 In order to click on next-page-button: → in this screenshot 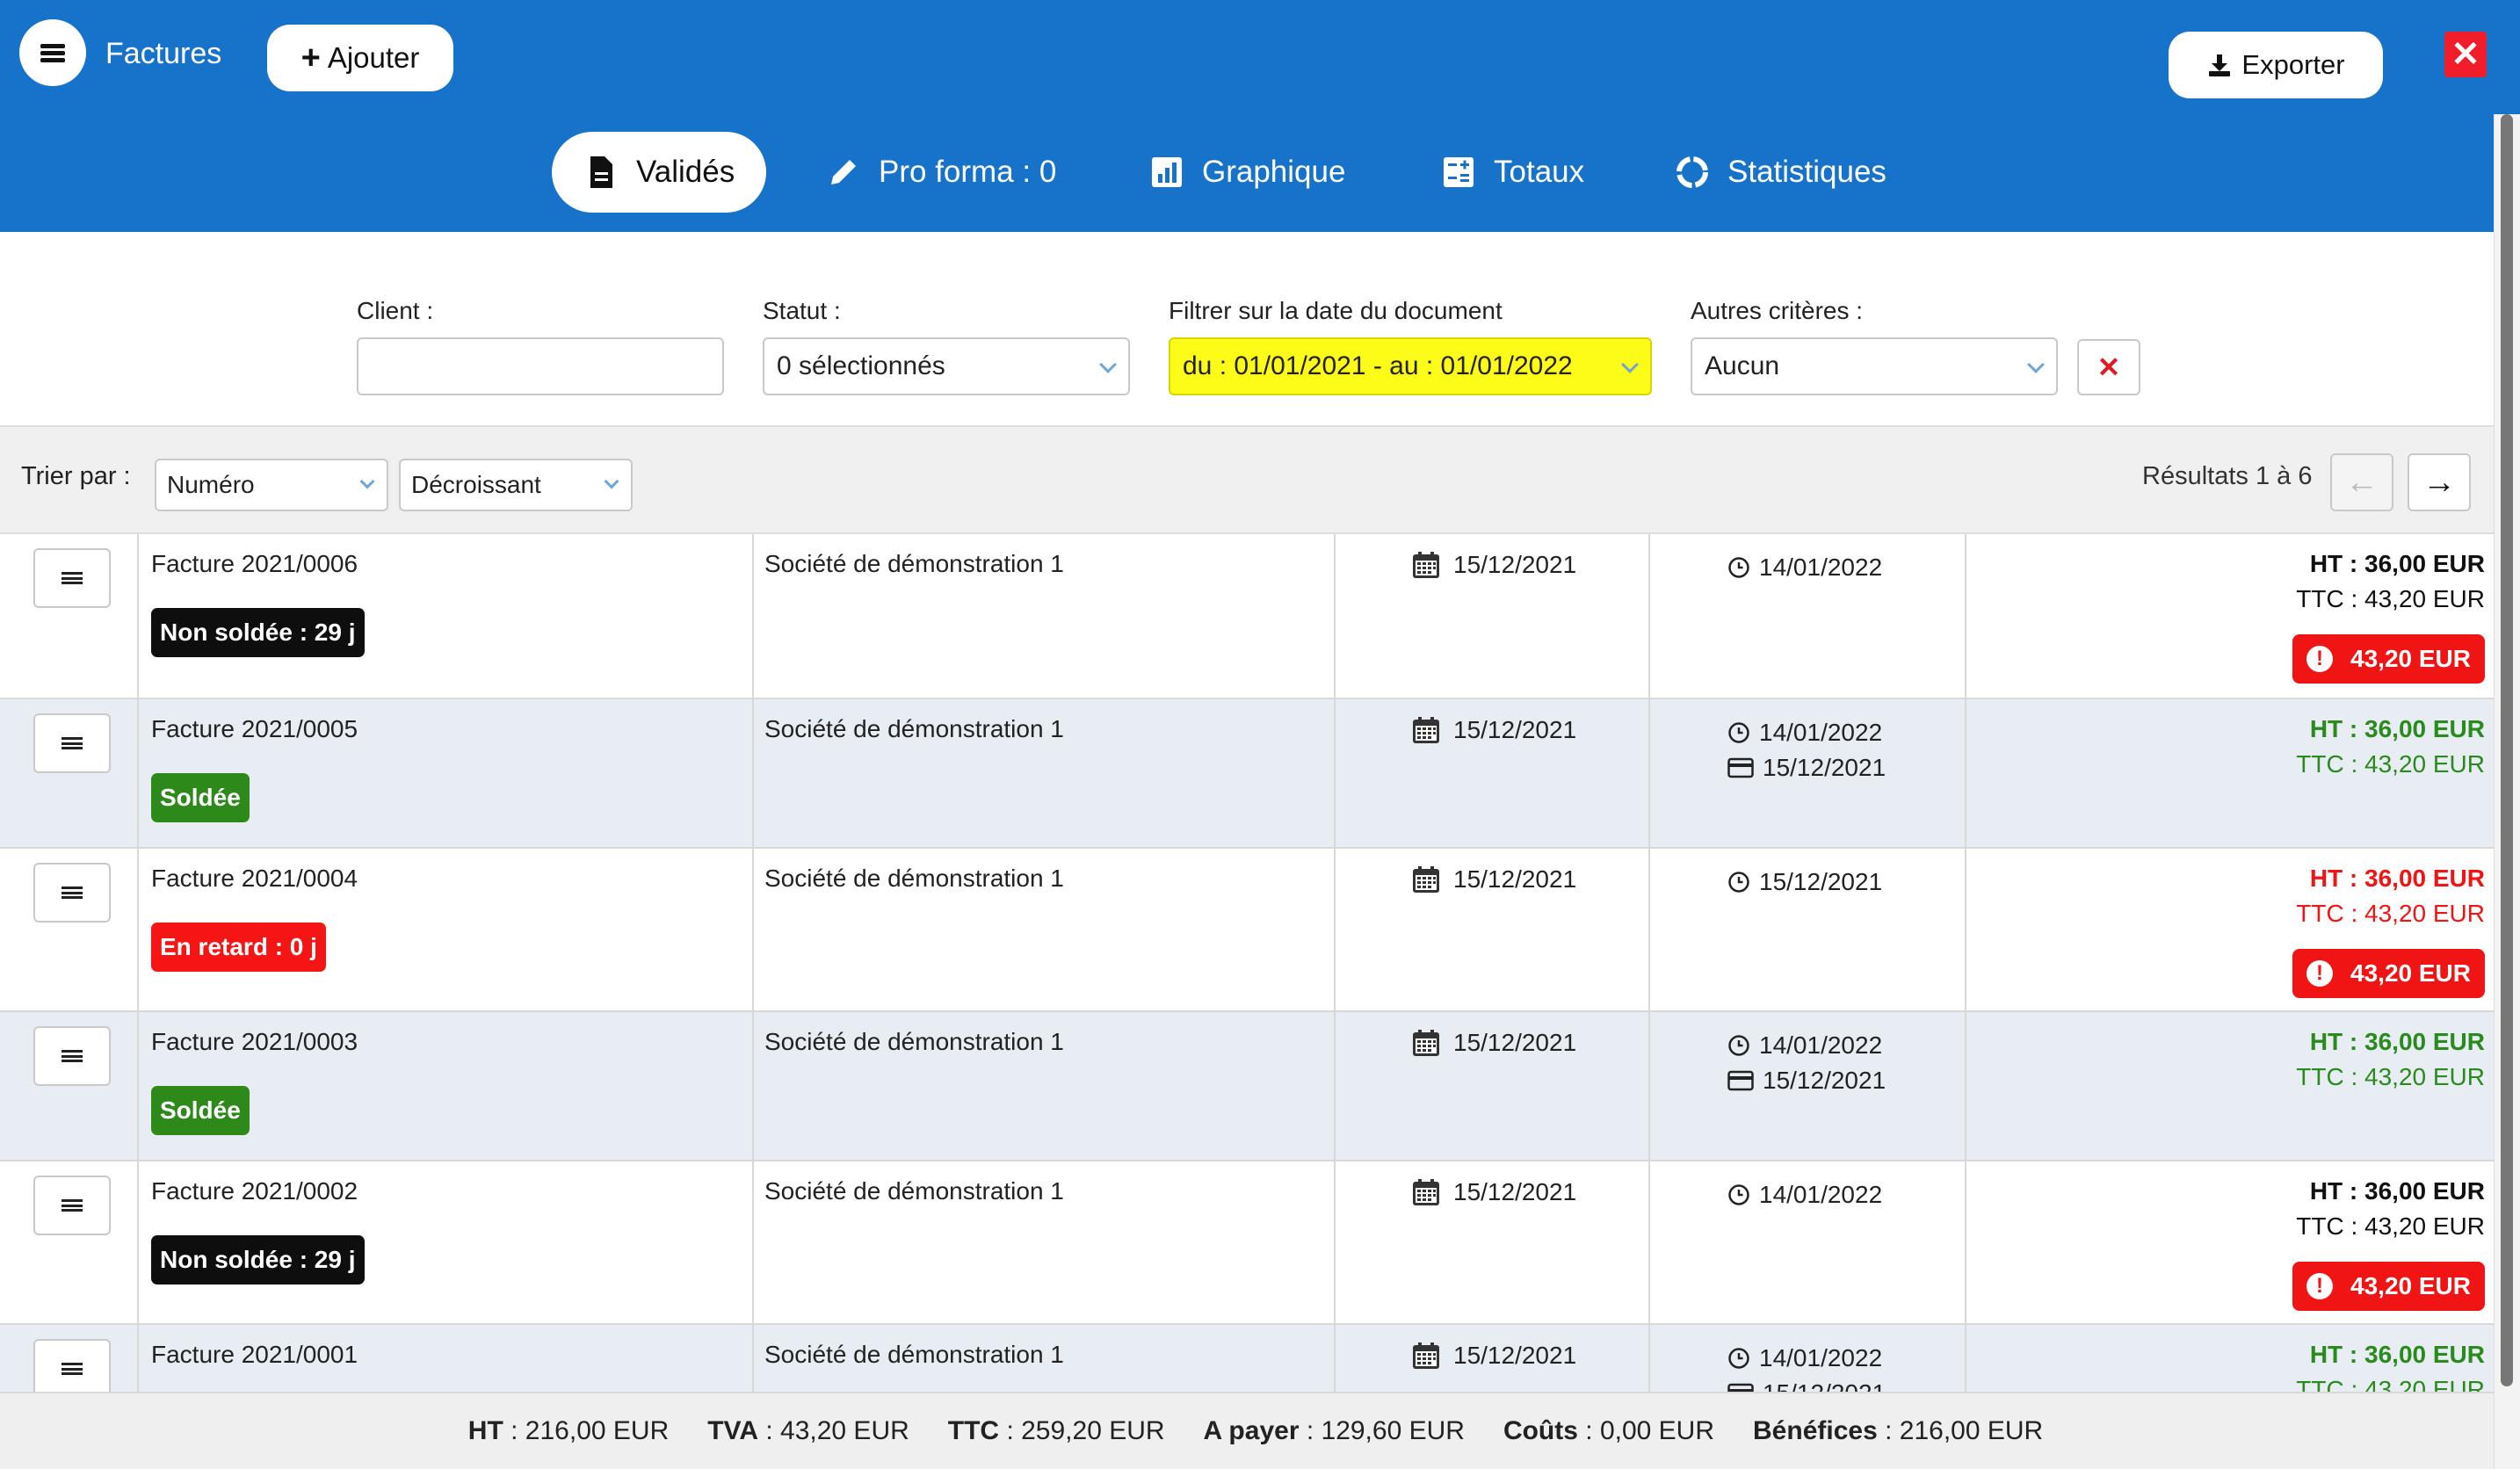, I will do `click(2439, 482)`.